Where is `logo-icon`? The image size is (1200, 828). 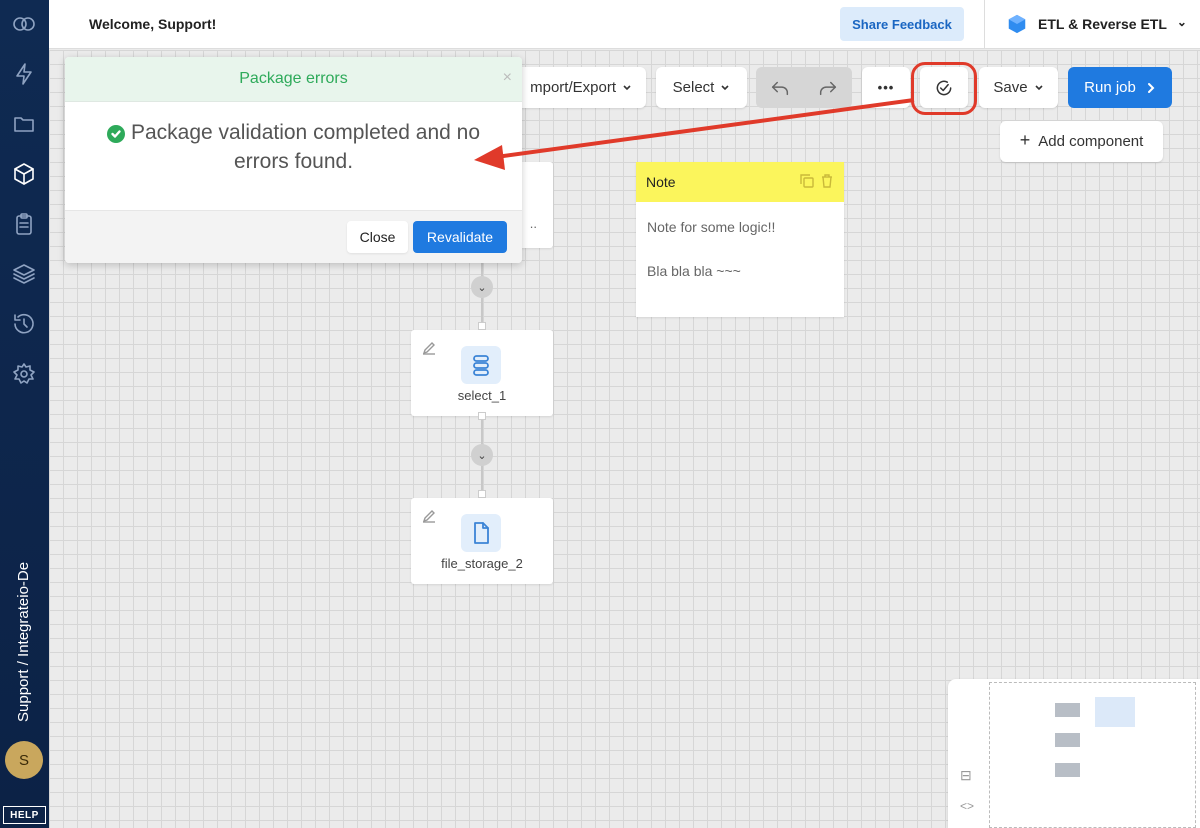
logo-icon is located at coordinates (24, 24).